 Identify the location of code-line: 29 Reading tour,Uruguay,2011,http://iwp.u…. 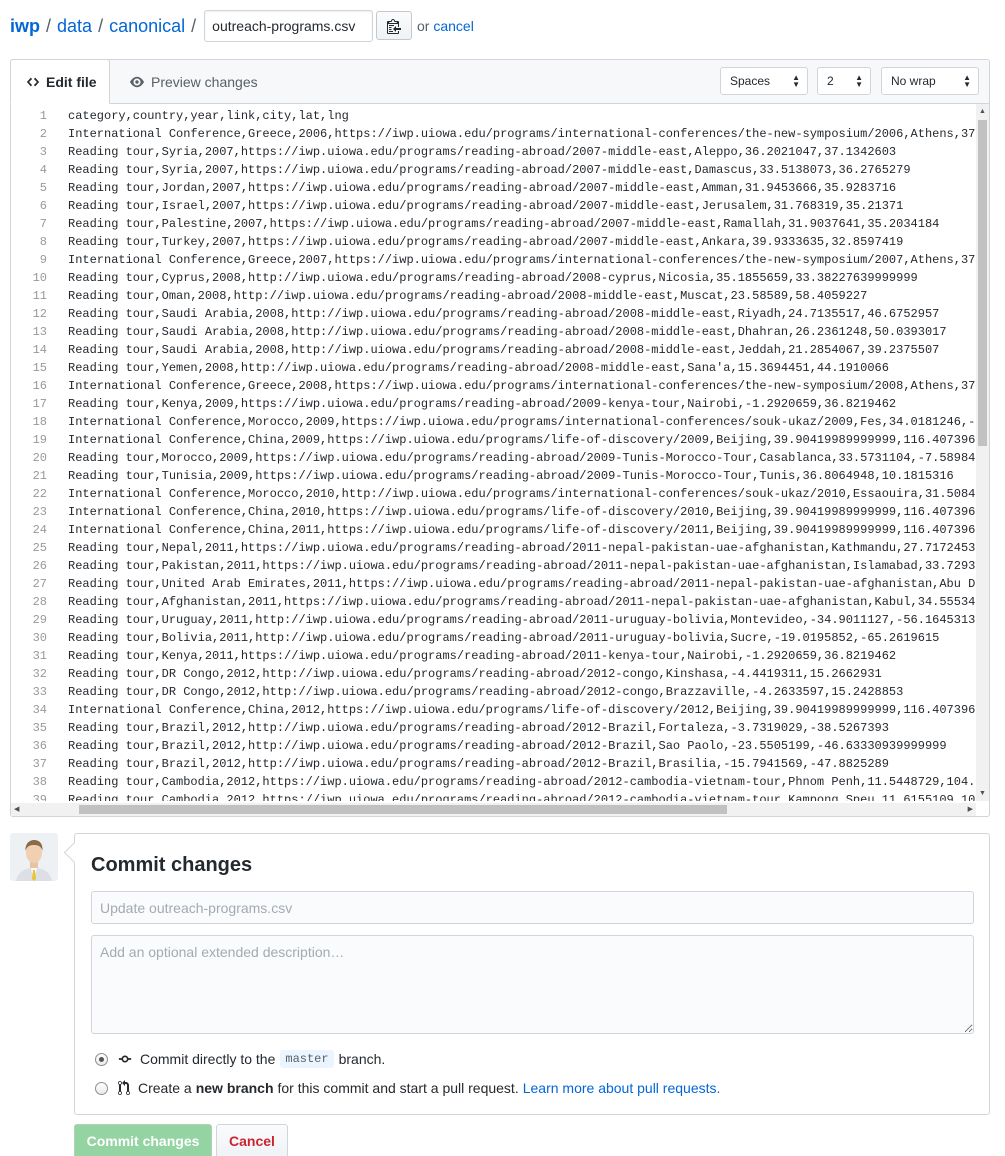
(500, 620).